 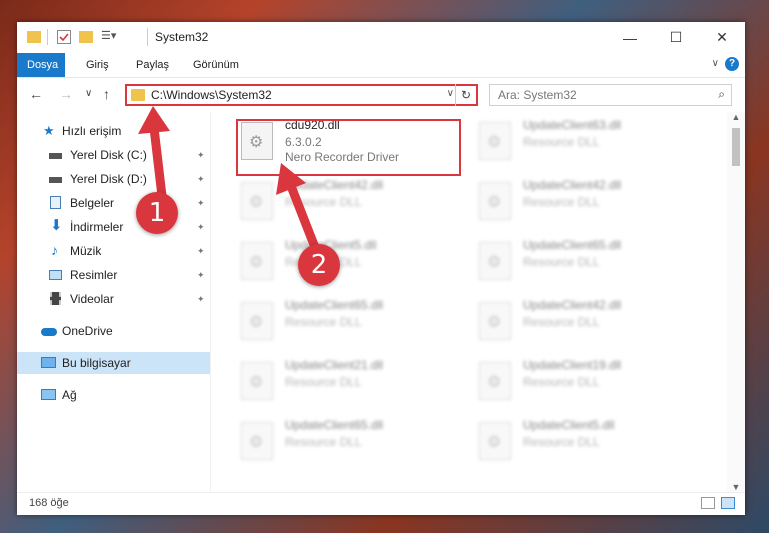 What do you see at coordinates (154, 153) in the screenshot?
I see `arrow-to-address-icon` at bounding box center [154, 153].